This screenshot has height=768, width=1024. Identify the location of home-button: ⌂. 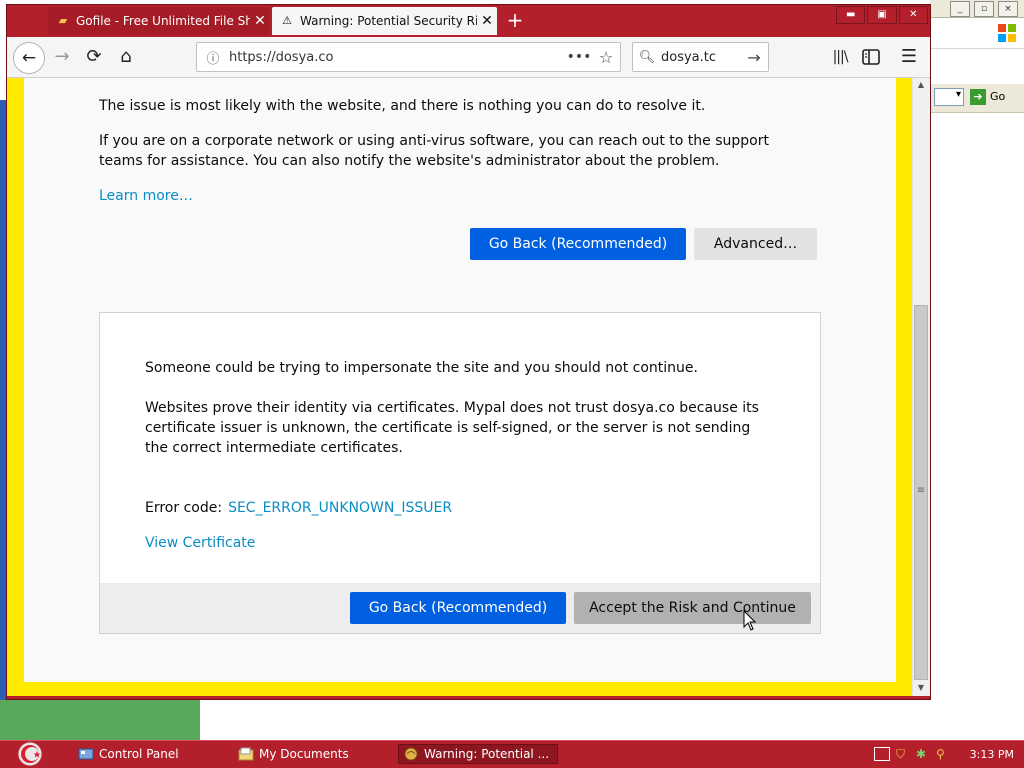
(126, 57).